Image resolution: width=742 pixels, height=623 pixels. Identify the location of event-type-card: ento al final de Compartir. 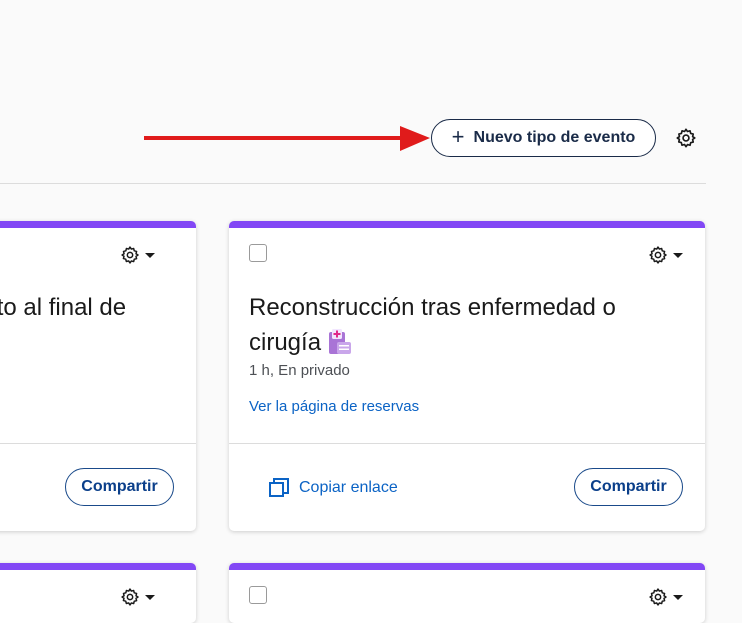
(98, 376).